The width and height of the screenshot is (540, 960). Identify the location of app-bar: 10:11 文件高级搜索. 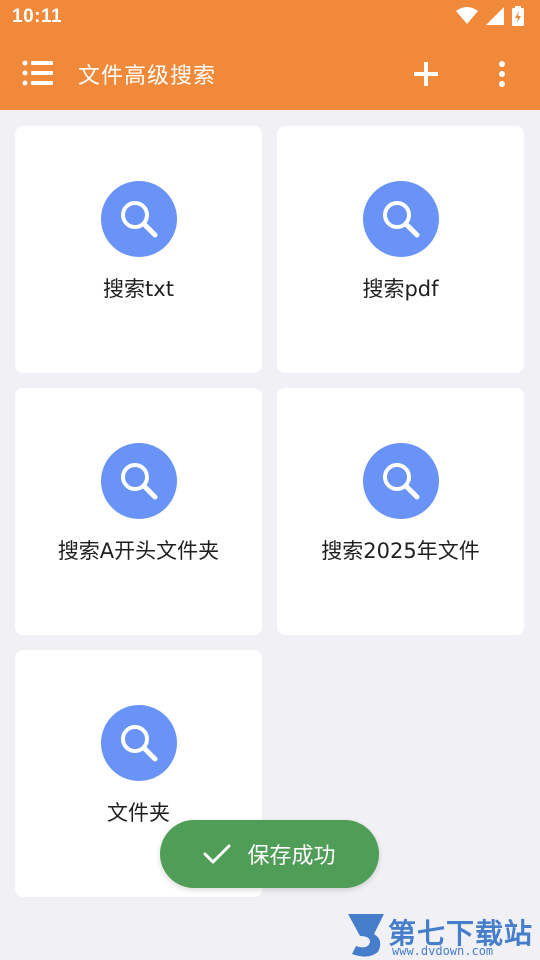
(270, 55).